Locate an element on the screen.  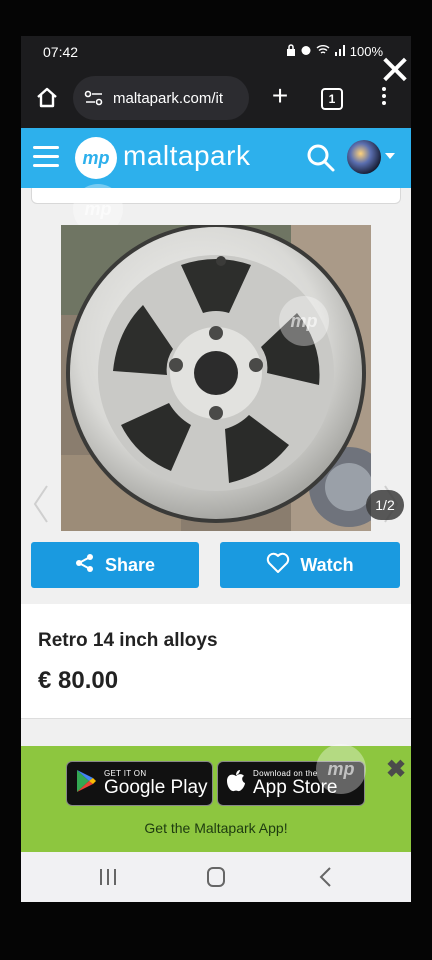
share-icon is located at coordinates (85, 565).